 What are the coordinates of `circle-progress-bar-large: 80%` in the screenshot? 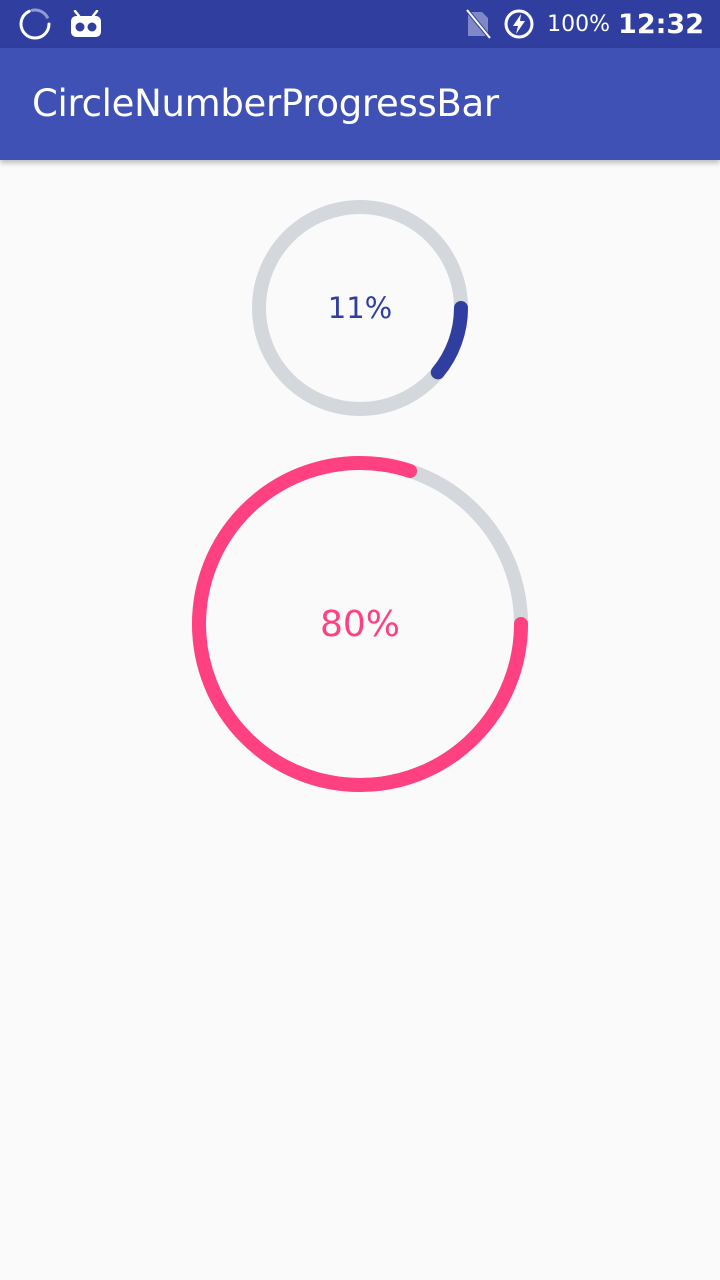 It's located at (360, 624).